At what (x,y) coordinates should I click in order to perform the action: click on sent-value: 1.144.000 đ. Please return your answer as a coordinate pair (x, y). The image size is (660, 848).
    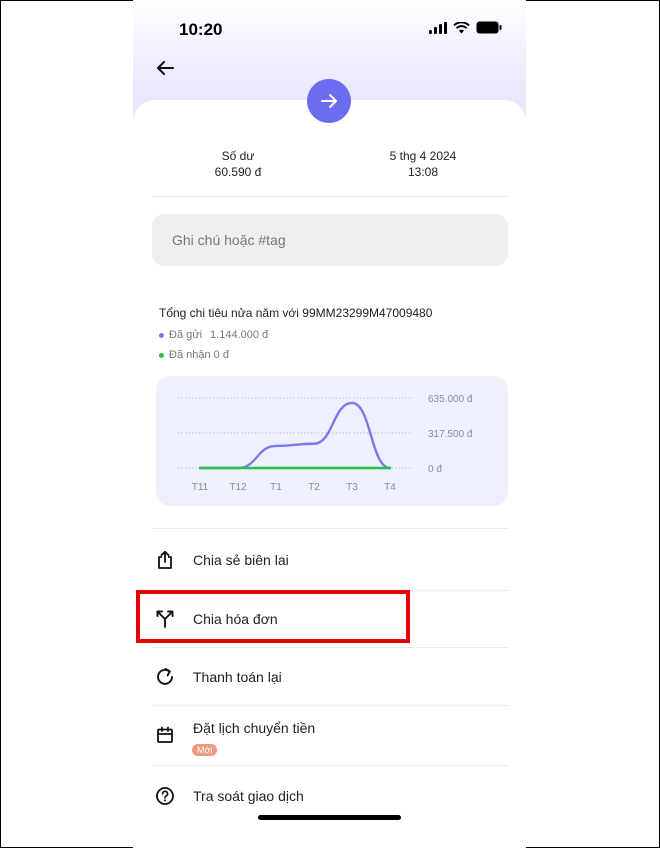
    Looking at the image, I should click on (239, 335).